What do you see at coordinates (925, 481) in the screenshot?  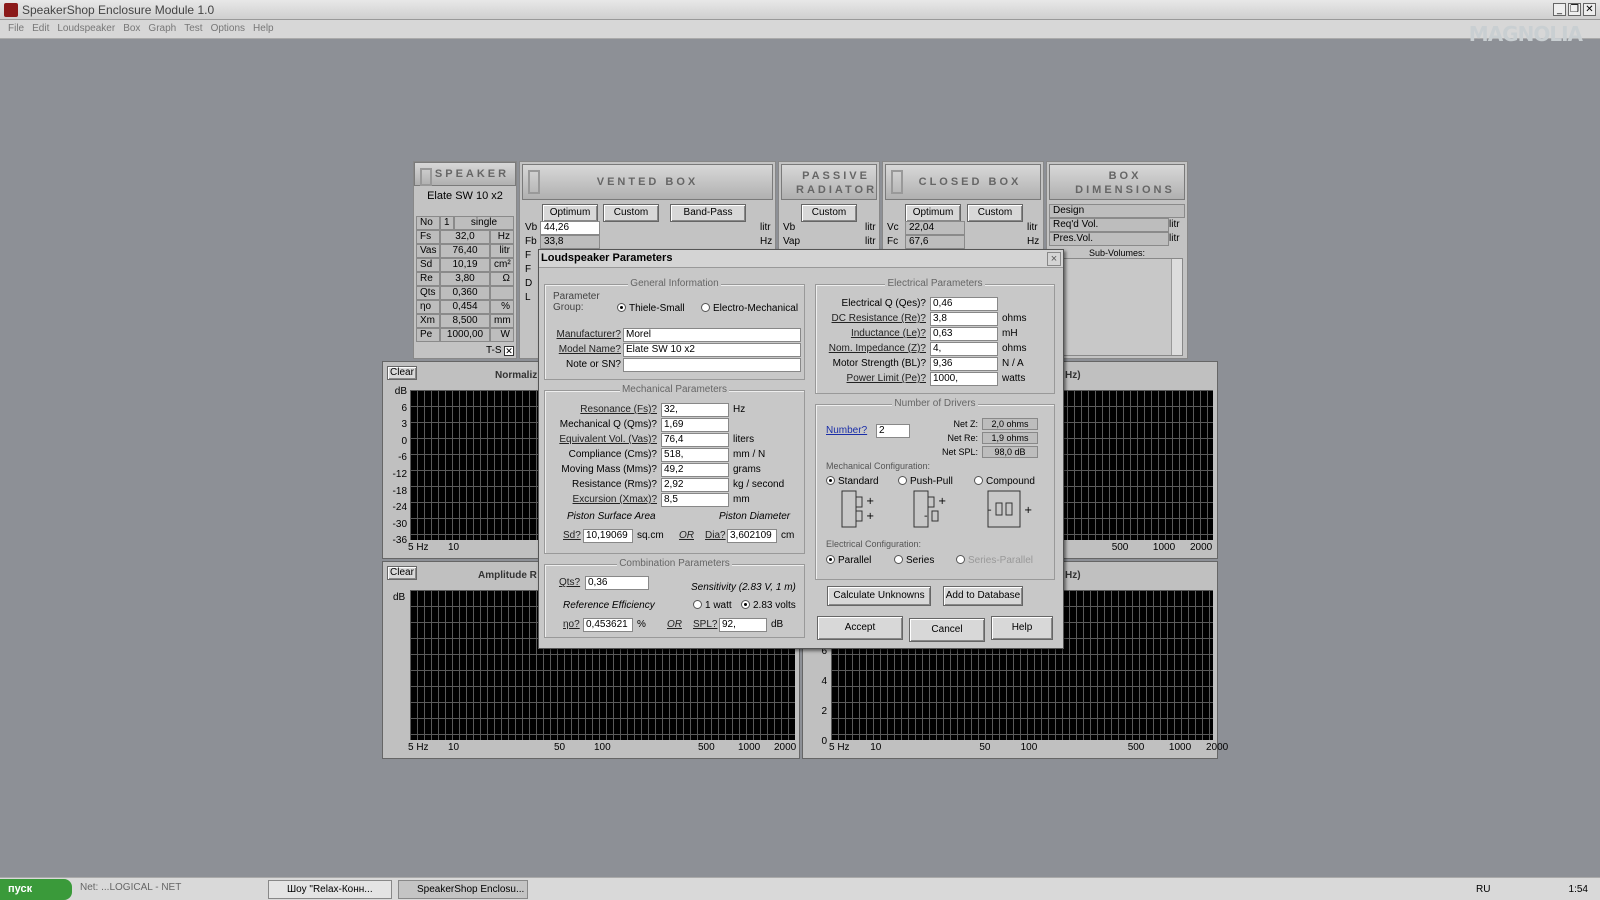 I see `push-pull-radio: Push-Pull` at bounding box center [925, 481].